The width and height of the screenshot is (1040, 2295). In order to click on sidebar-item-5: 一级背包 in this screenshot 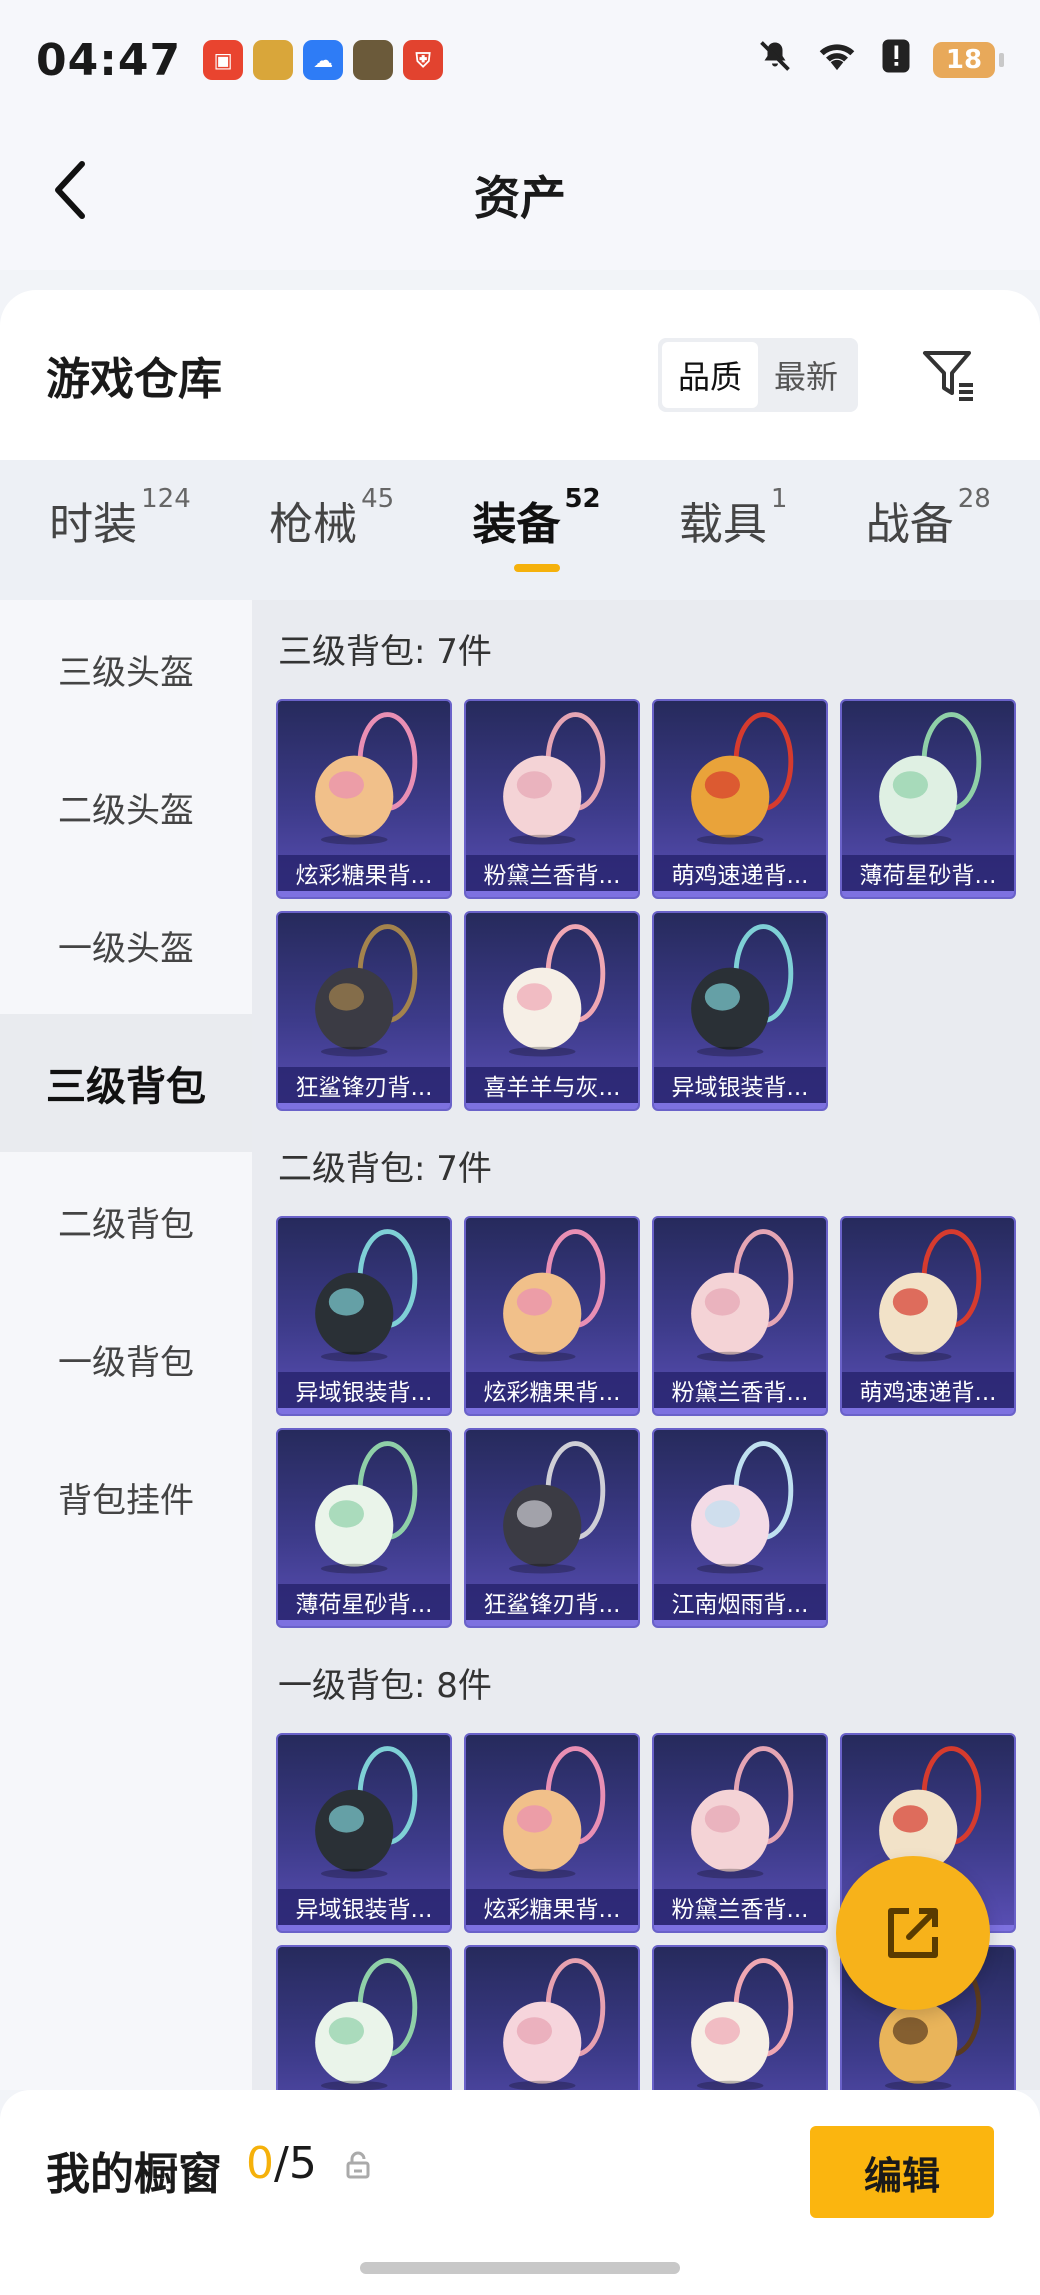, I will do `click(126, 1359)`.